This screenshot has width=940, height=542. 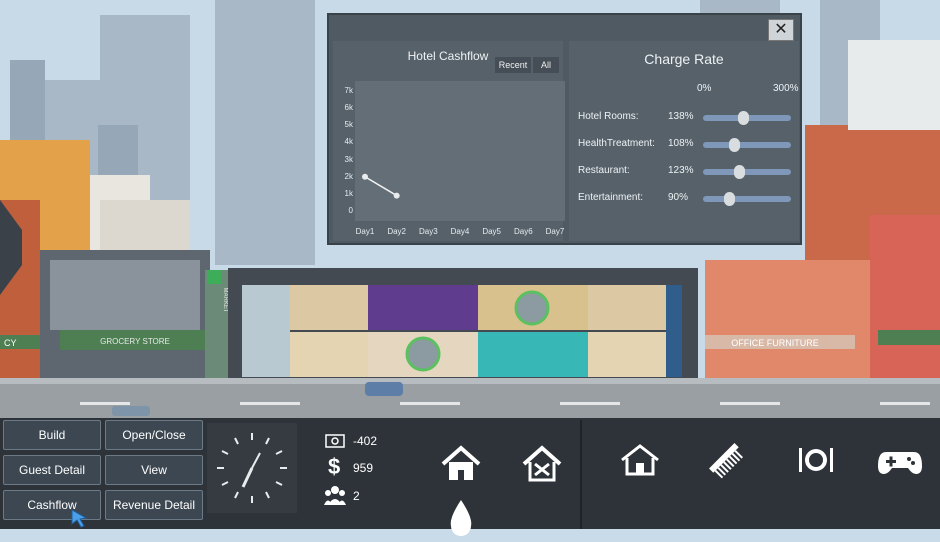 What do you see at coordinates (335, 441) in the screenshot?
I see `cash-bill-icon` at bounding box center [335, 441].